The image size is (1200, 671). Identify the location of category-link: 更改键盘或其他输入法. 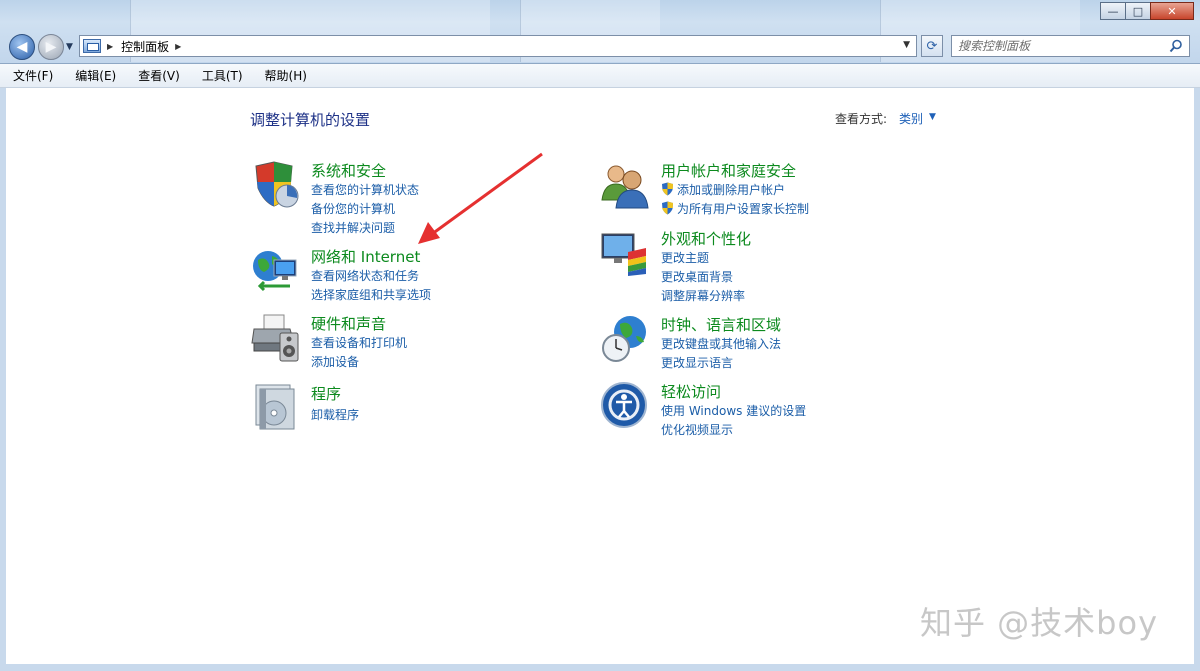
(721, 343).